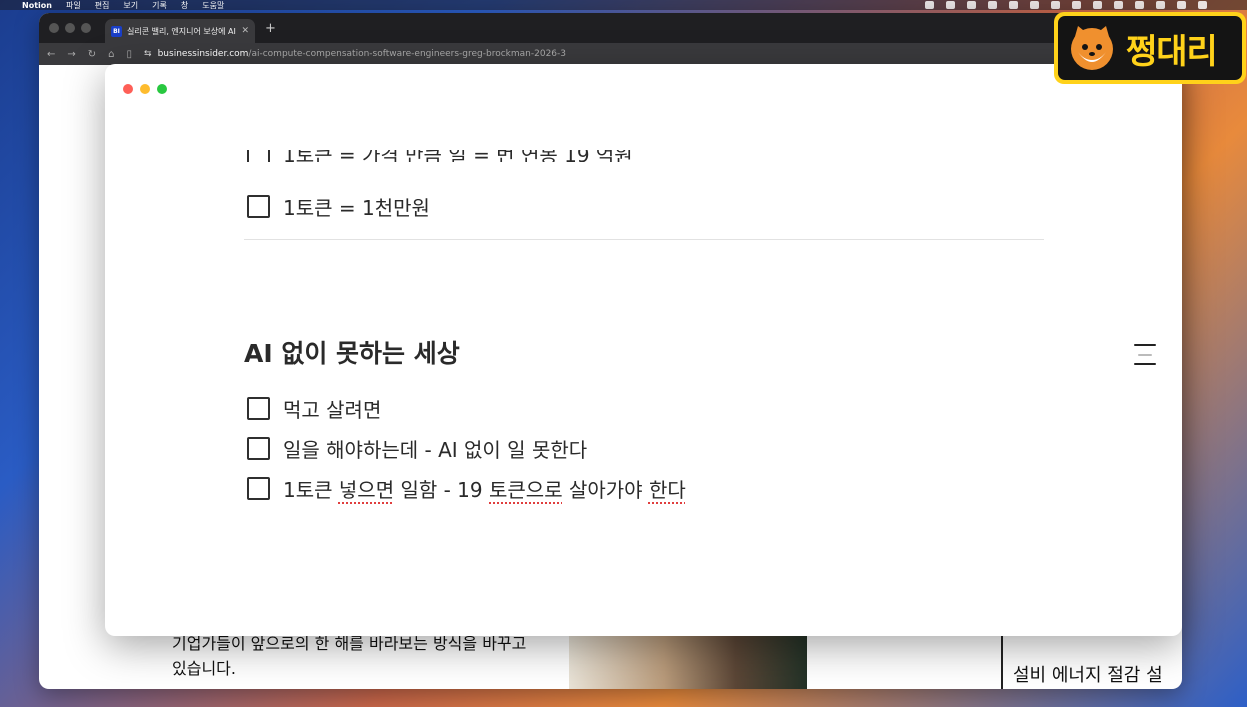 Image resolution: width=1247 pixels, height=707 pixels. I want to click on browser-tab: BI 실리콘 밸리, 엔지니어 보상에 AI 컴 ✕, so click(180, 31).